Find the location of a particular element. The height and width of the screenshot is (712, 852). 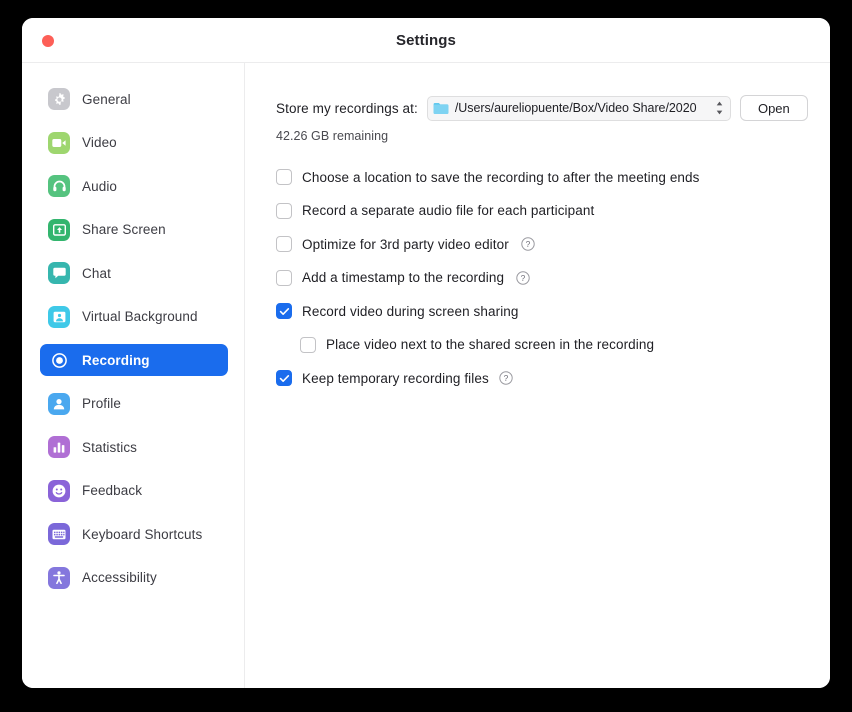

sidebar-item-keyboard-shortcuts: Keyboard Shortcuts is located at coordinates (134, 534).